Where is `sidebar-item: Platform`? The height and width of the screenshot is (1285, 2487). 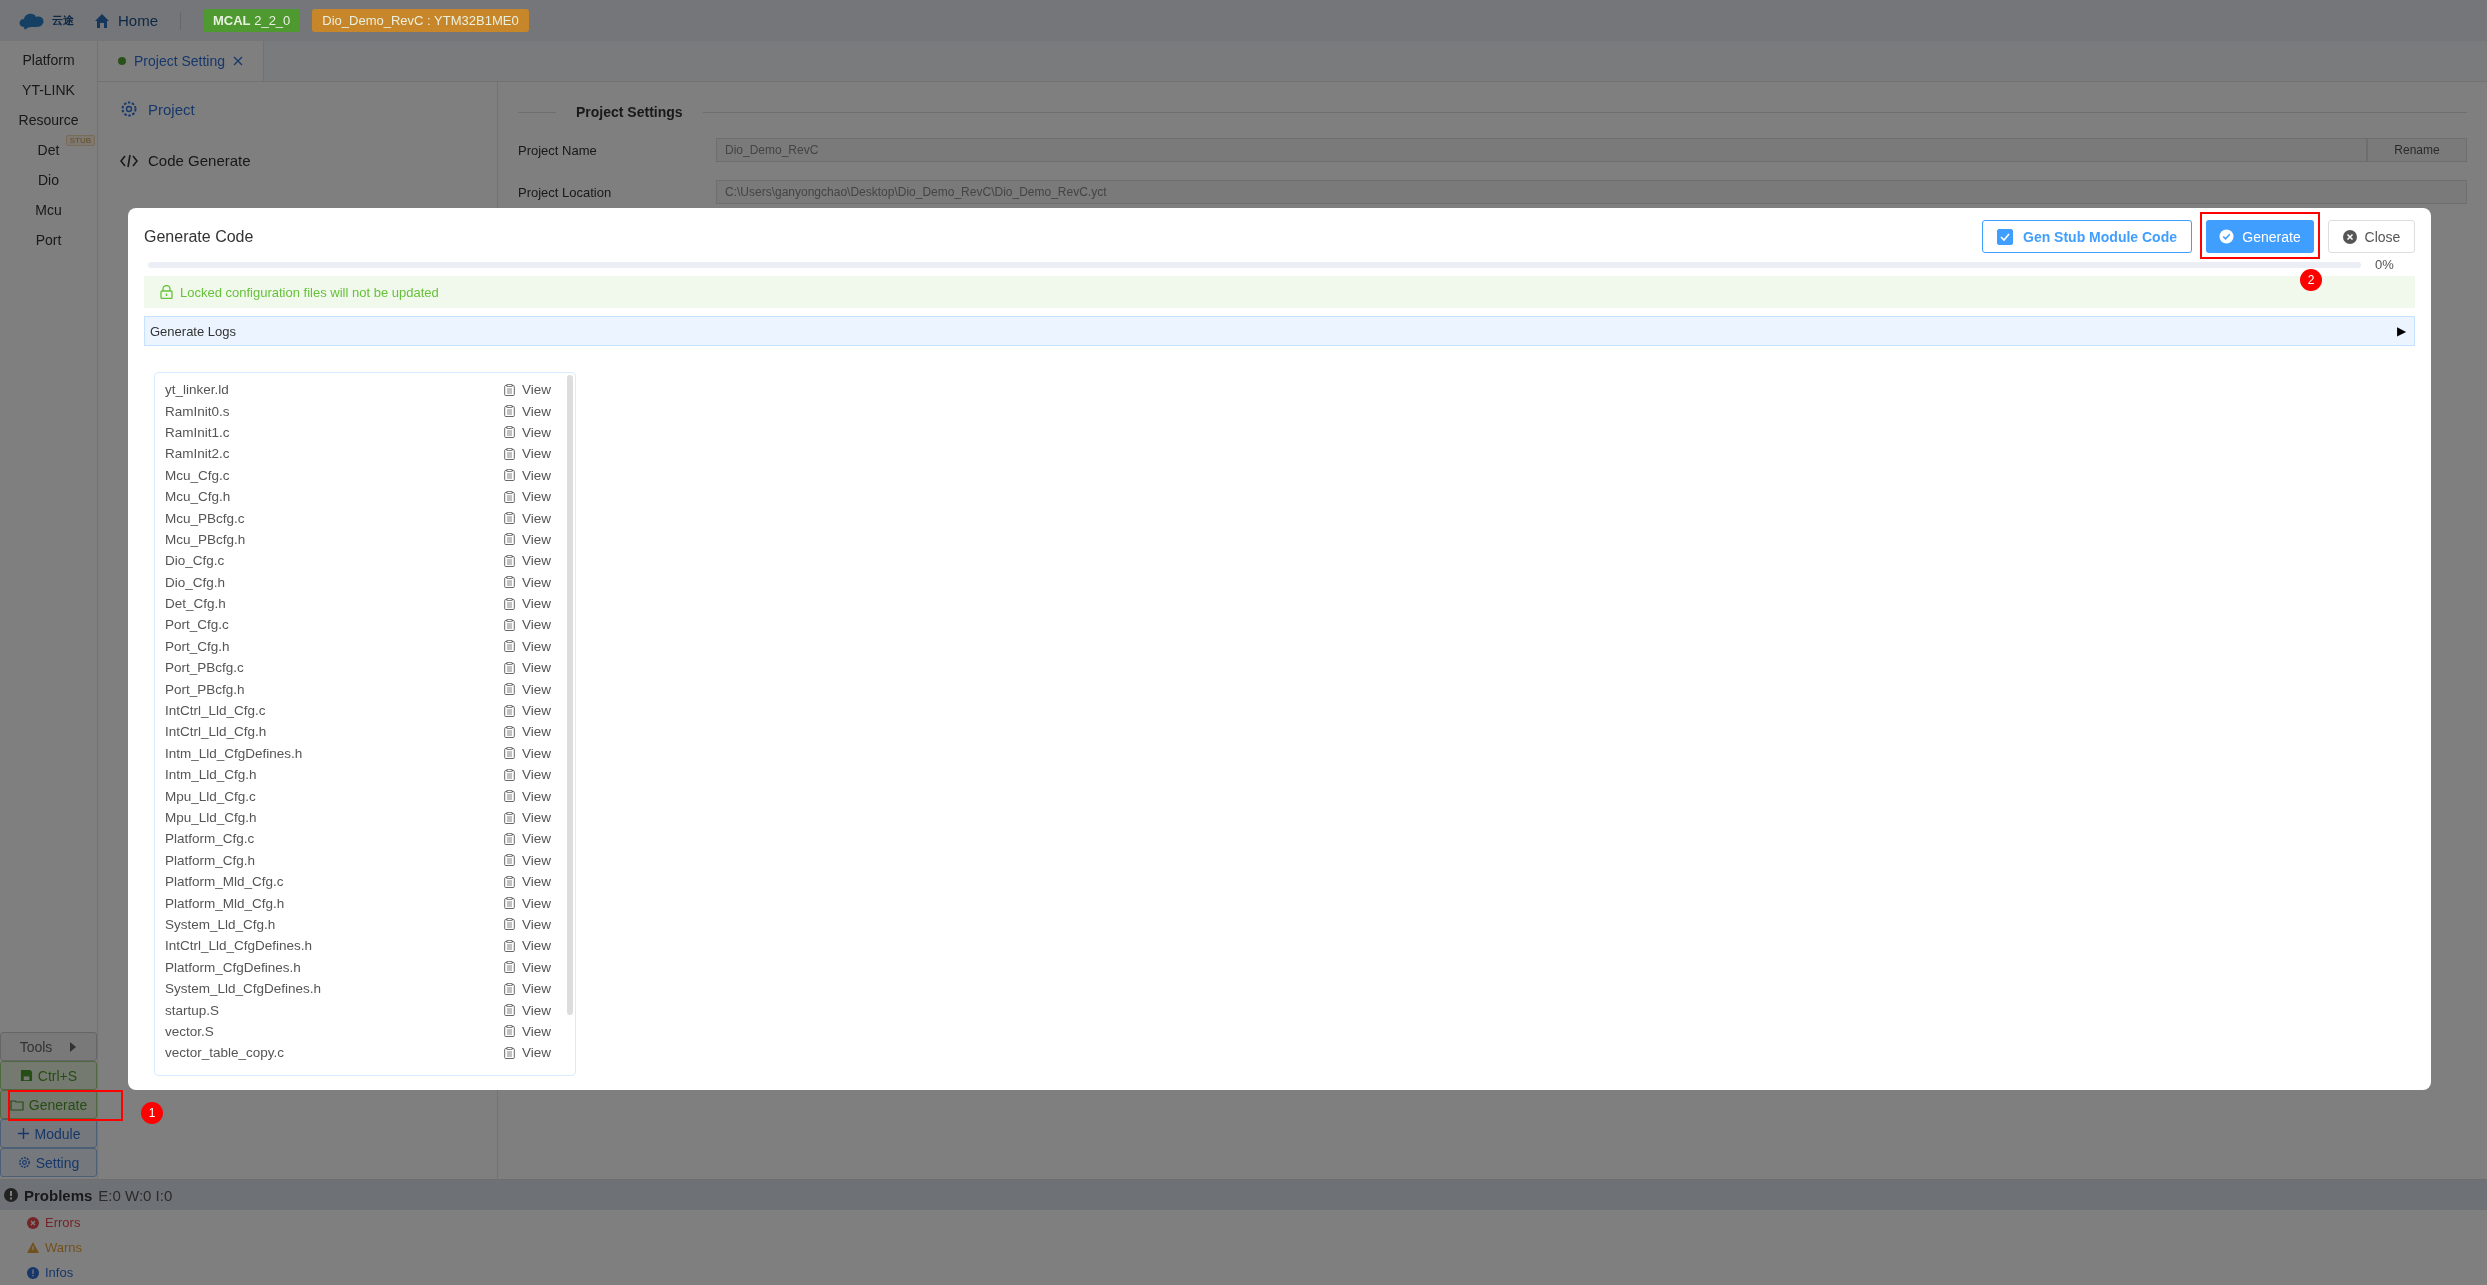 sidebar-item: Platform is located at coordinates (48, 60).